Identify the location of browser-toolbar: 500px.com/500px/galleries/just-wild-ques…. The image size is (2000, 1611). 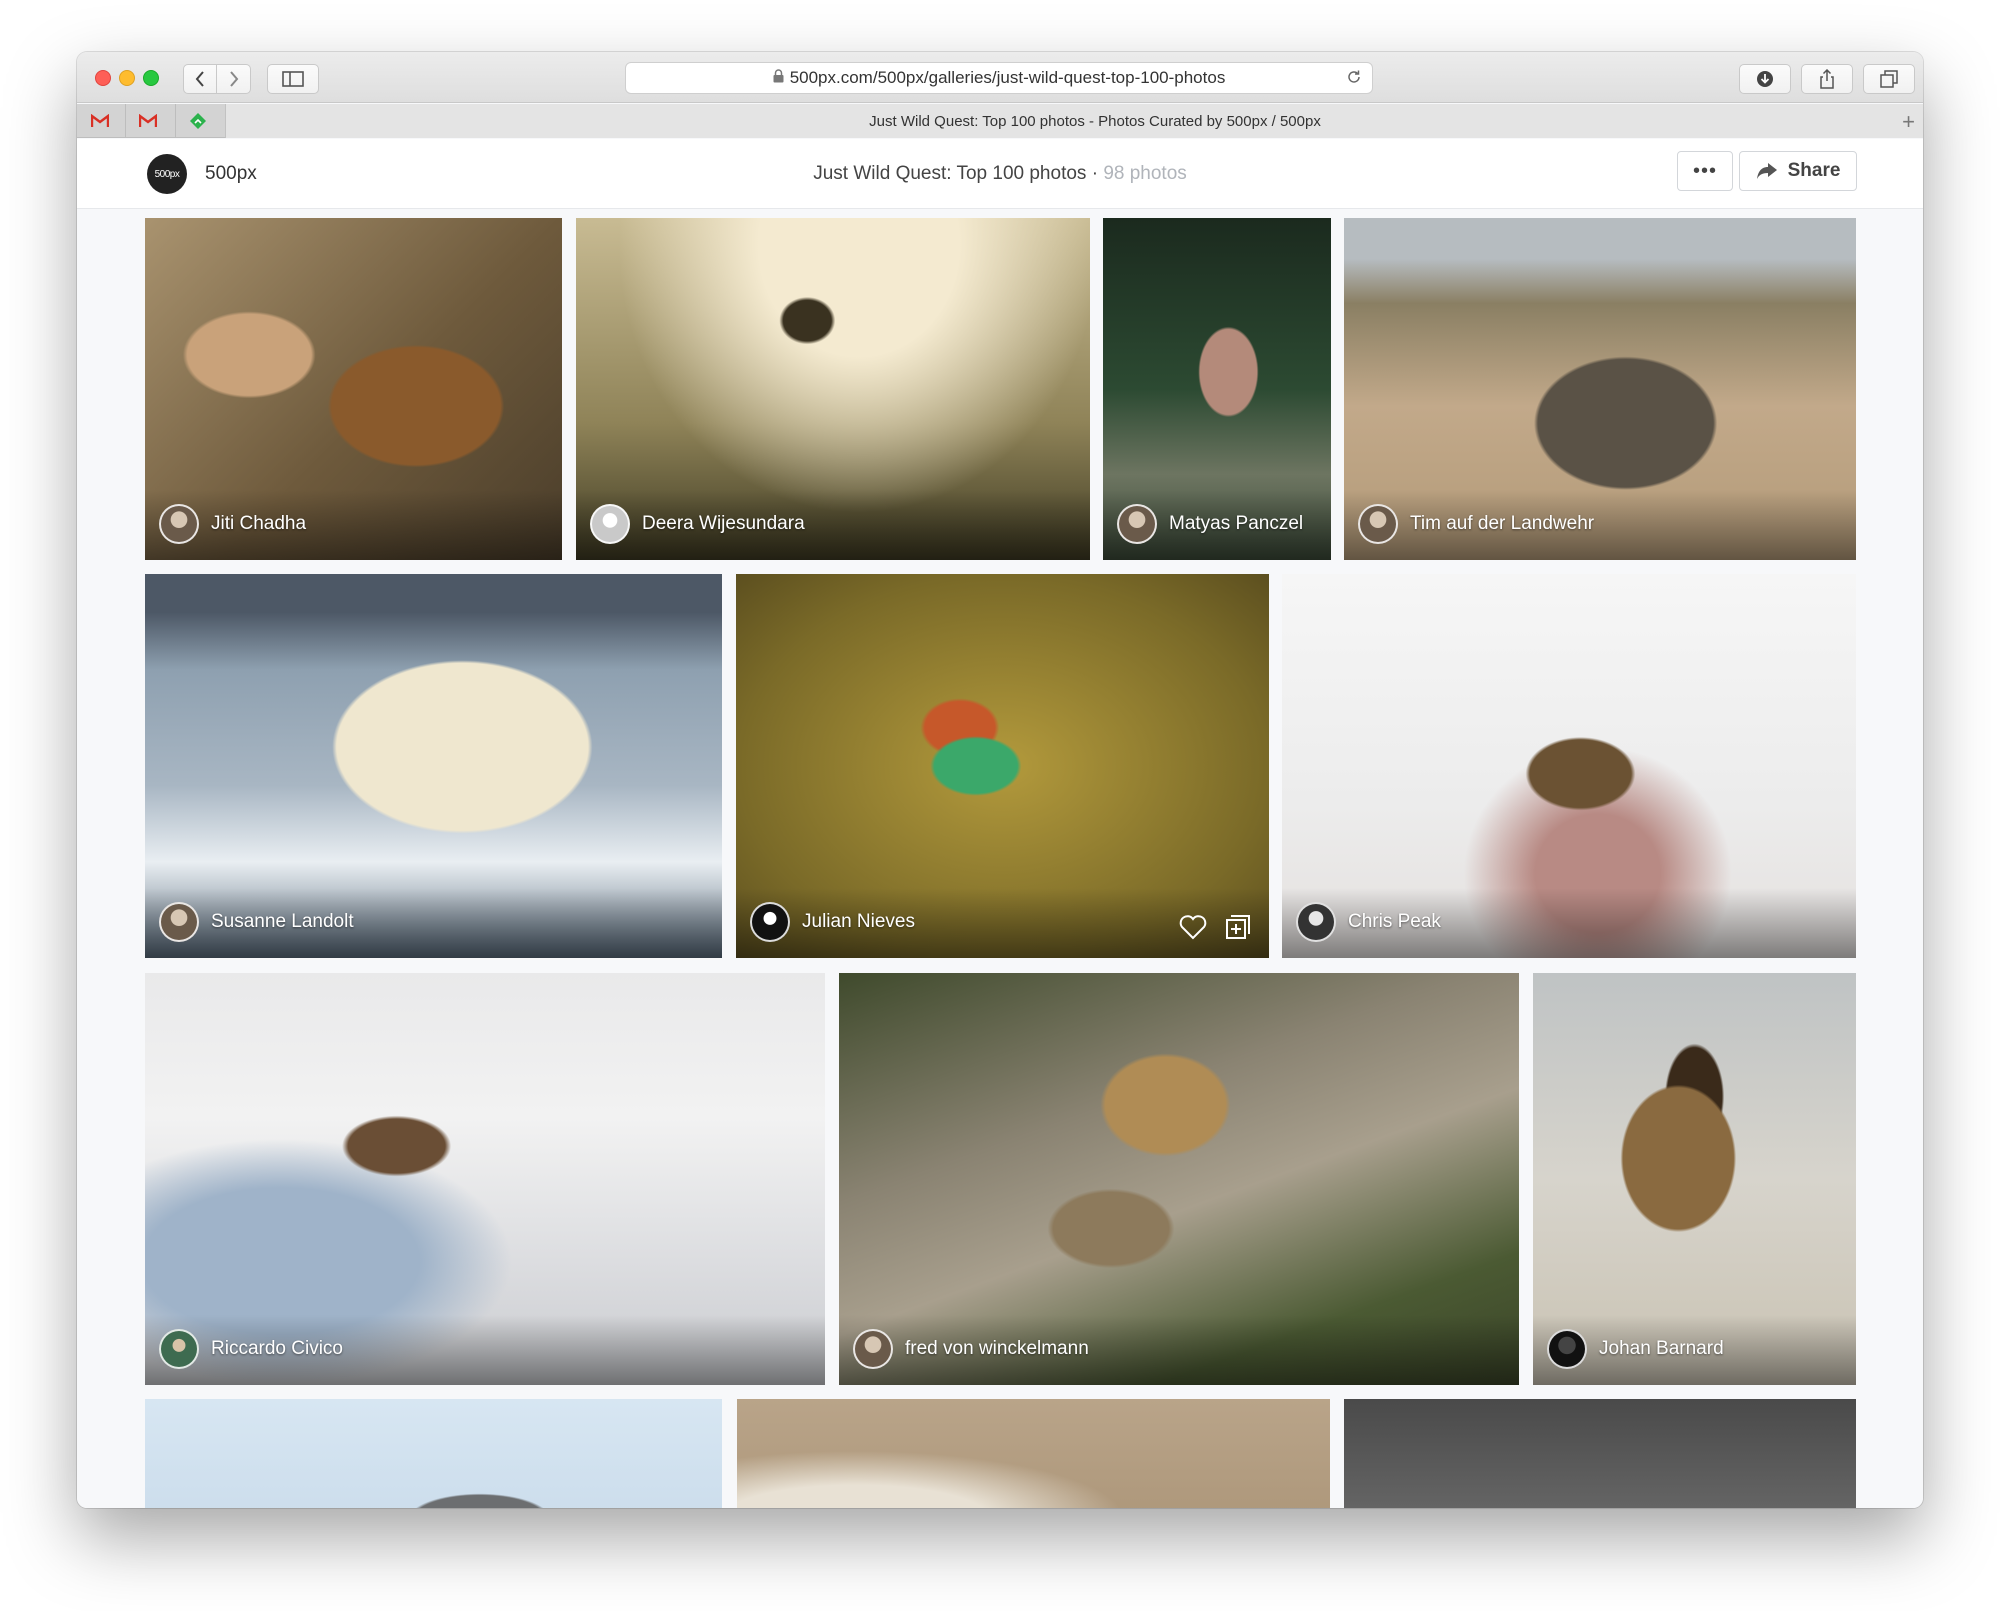
(1000, 77).